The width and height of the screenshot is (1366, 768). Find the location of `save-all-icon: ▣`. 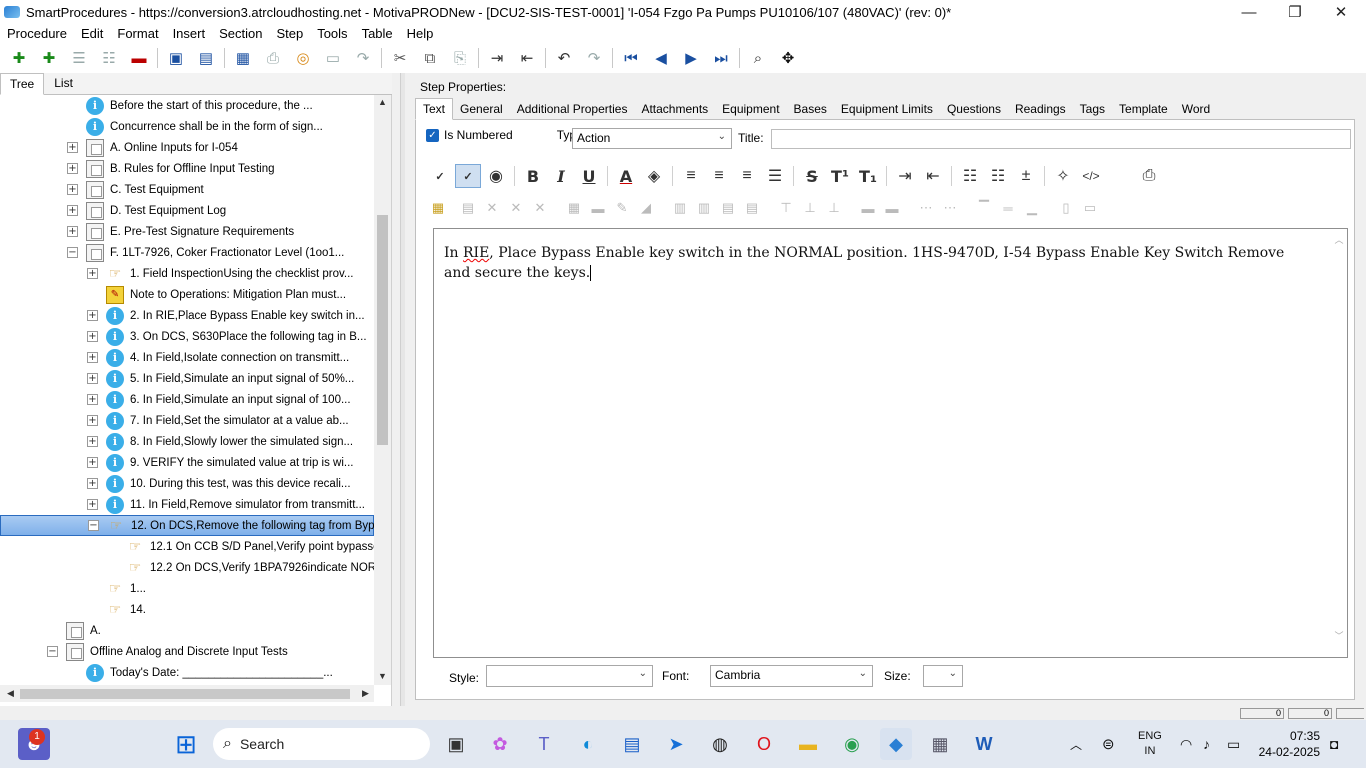

save-all-icon: ▣ is located at coordinates (176, 58).